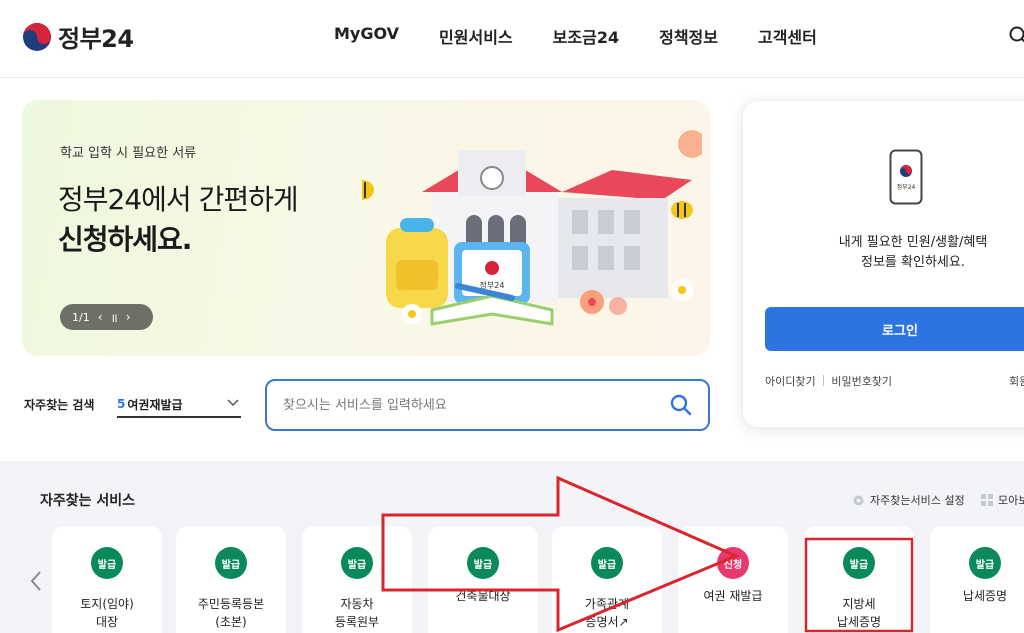 The height and width of the screenshot is (633, 1024). What do you see at coordinates (114, 317) in the screenshot?
I see `pause-icon: ॥` at bounding box center [114, 317].